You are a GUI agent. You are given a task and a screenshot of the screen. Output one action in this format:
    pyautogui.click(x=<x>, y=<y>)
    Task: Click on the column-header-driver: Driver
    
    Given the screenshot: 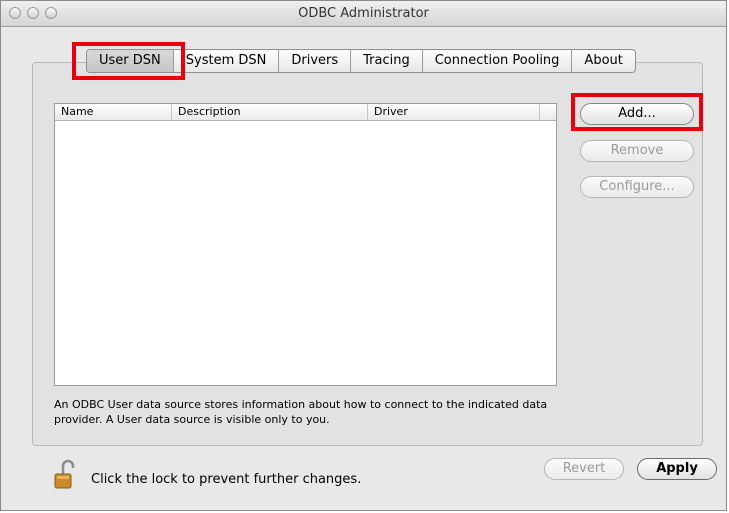 What is the action you would take?
    pyautogui.click(x=454, y=112)
    